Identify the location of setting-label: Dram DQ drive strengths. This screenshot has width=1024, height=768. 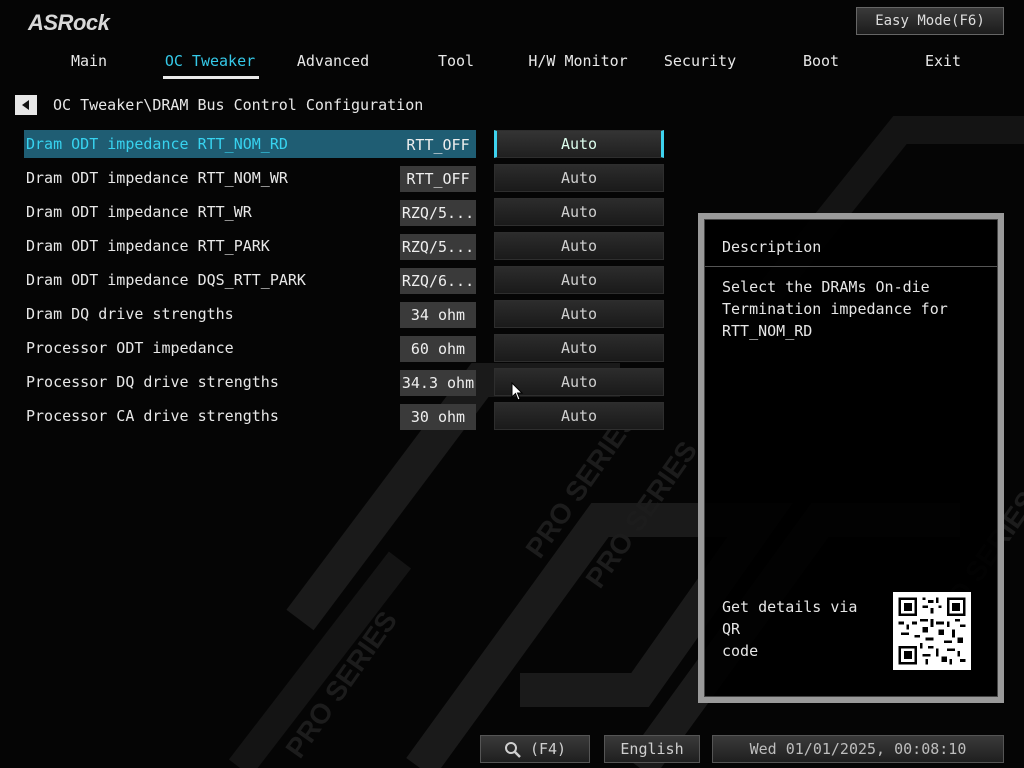
(130, 314).